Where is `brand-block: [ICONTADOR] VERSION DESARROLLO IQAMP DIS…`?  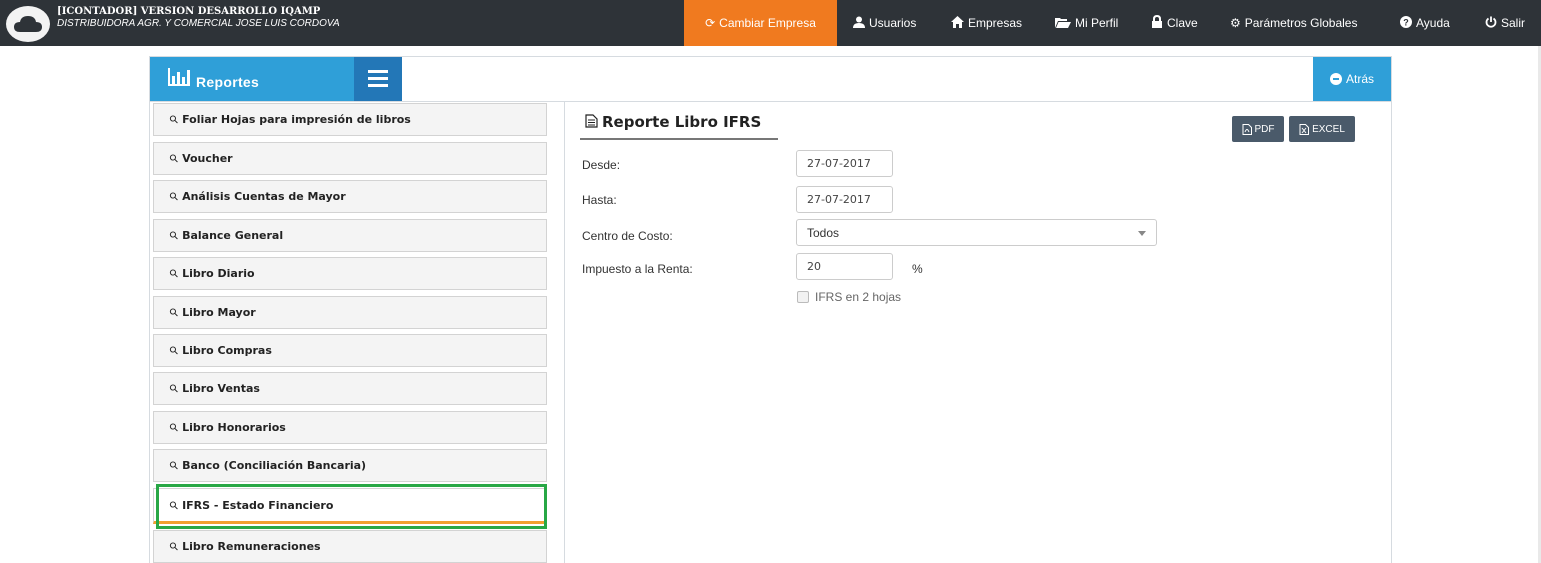
brand-block: [ICONTADOR] VERSION DESARROLLO IQAMP DIS… is located at coordinates (198, 18).